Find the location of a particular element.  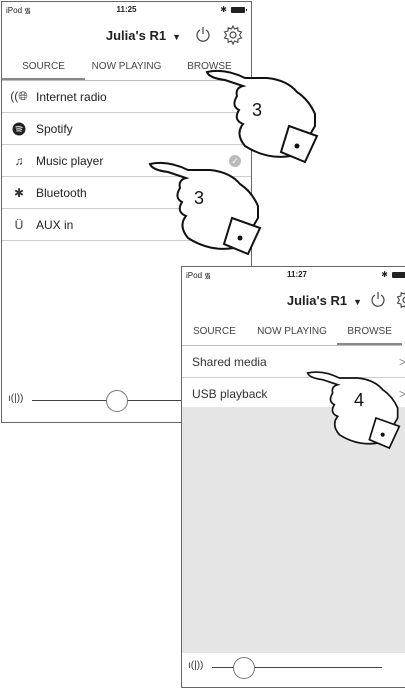

status-time: 11:27 is located at coordinates (297, 274).